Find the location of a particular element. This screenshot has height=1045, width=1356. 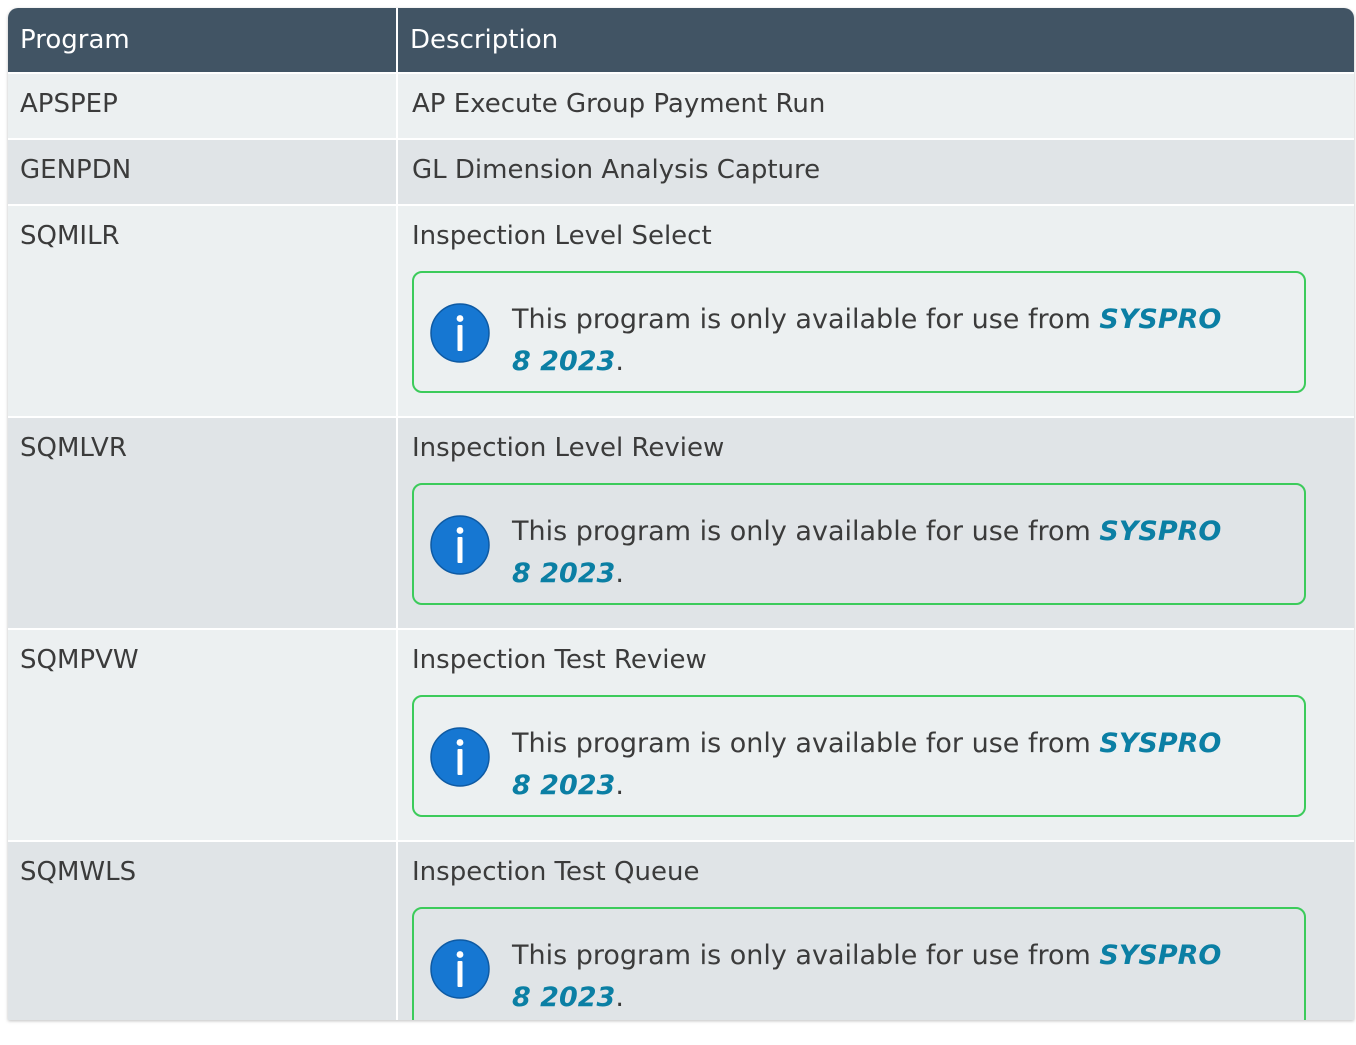

description-text: Inspection Test Queue is located at coordinates (556, 872).